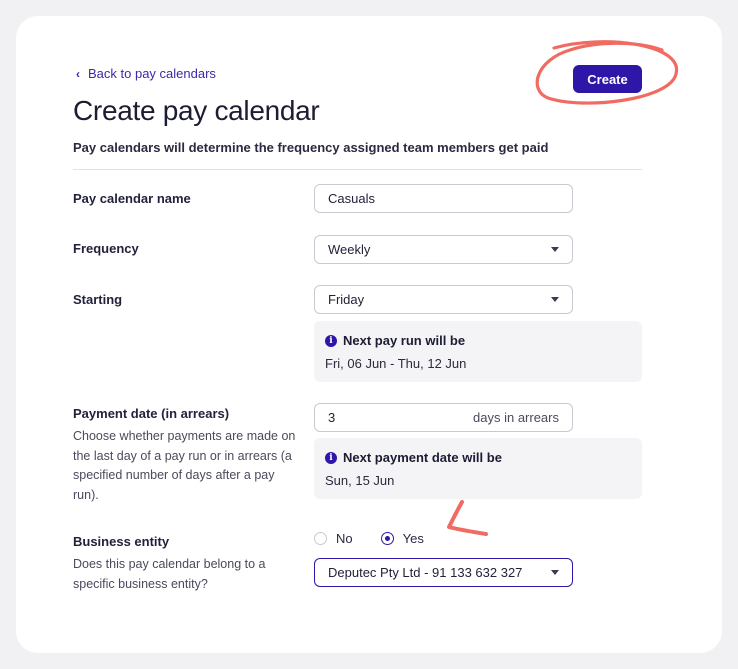  Describe the element at coordinates (106, 248) in the screenshot. I see `frequency-label: Frequency` at that location.